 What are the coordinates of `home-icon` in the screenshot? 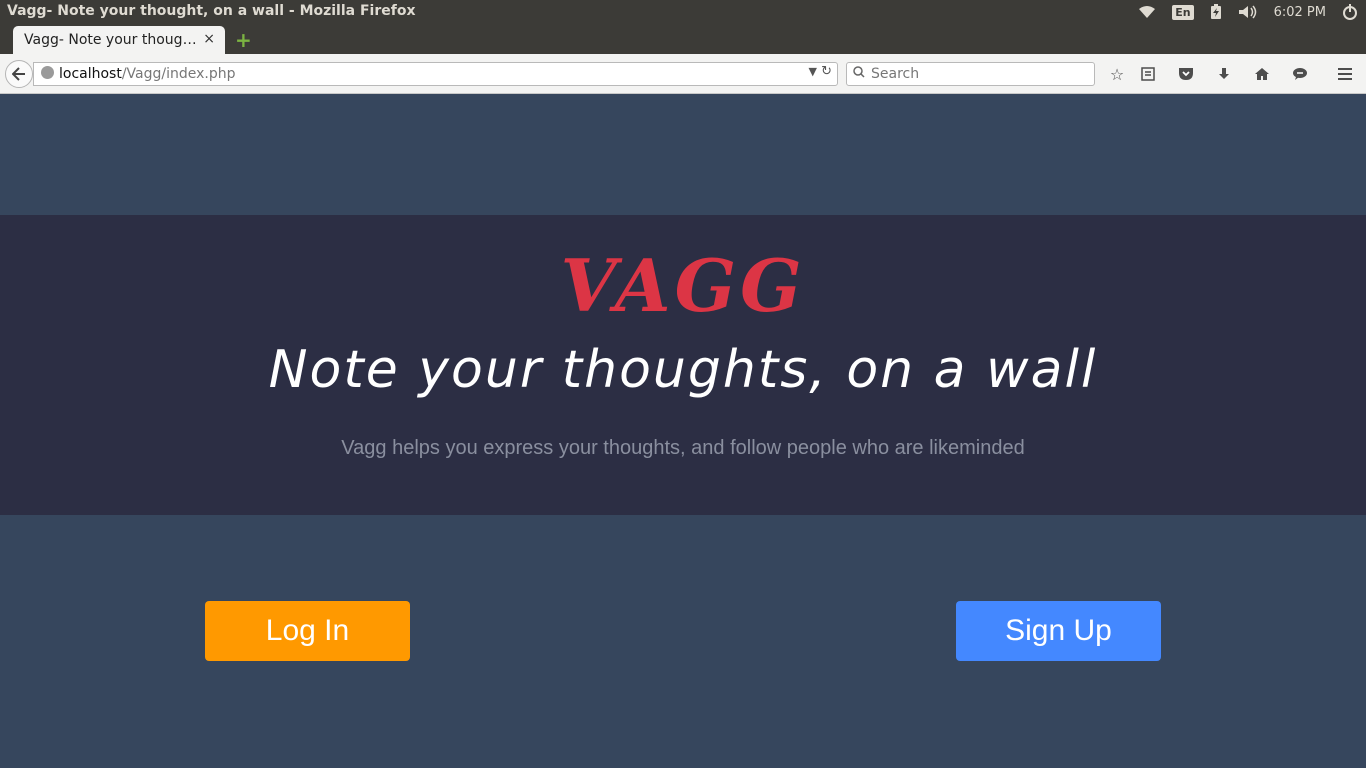 It's located at (1262, 74).